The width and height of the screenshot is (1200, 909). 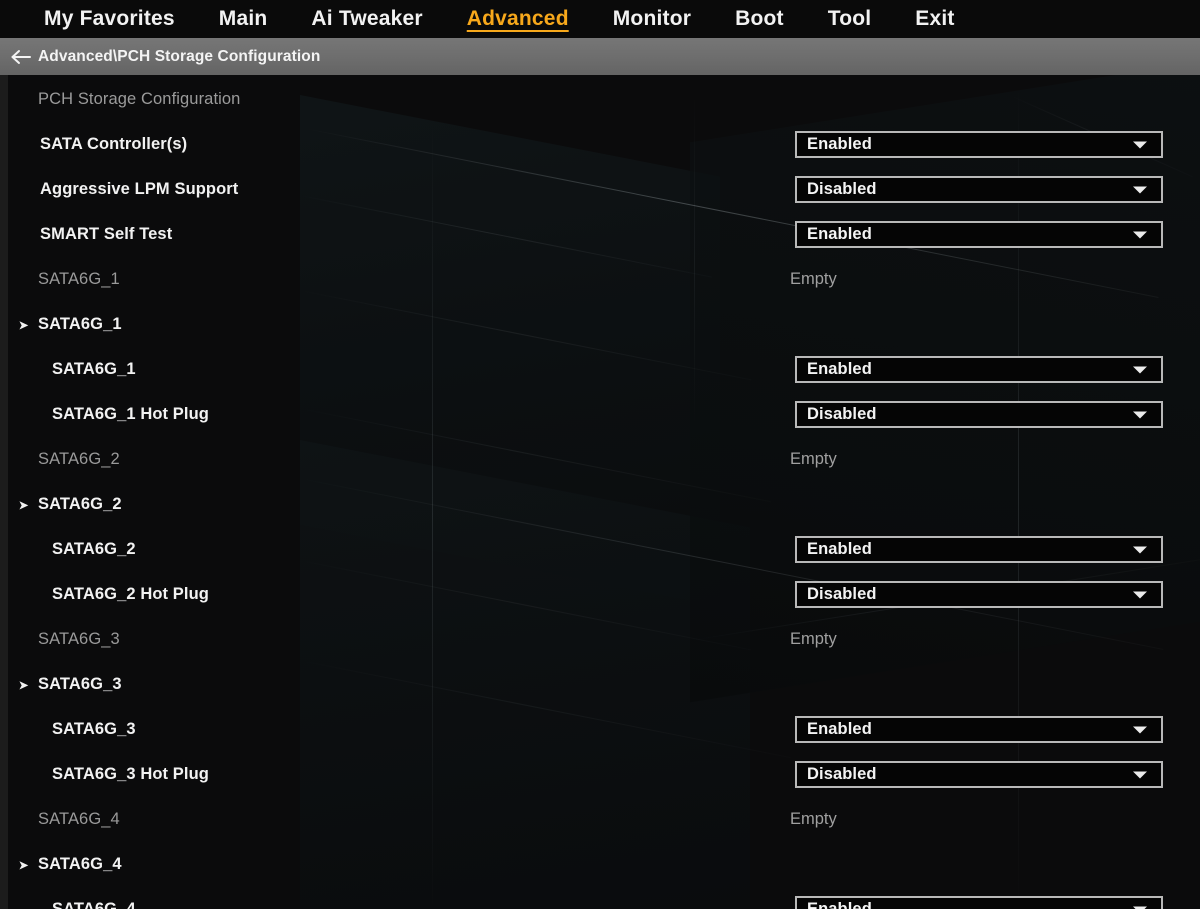 I want to click on setting-label: Aggressive LPM Support, so click(x=139, y=189).